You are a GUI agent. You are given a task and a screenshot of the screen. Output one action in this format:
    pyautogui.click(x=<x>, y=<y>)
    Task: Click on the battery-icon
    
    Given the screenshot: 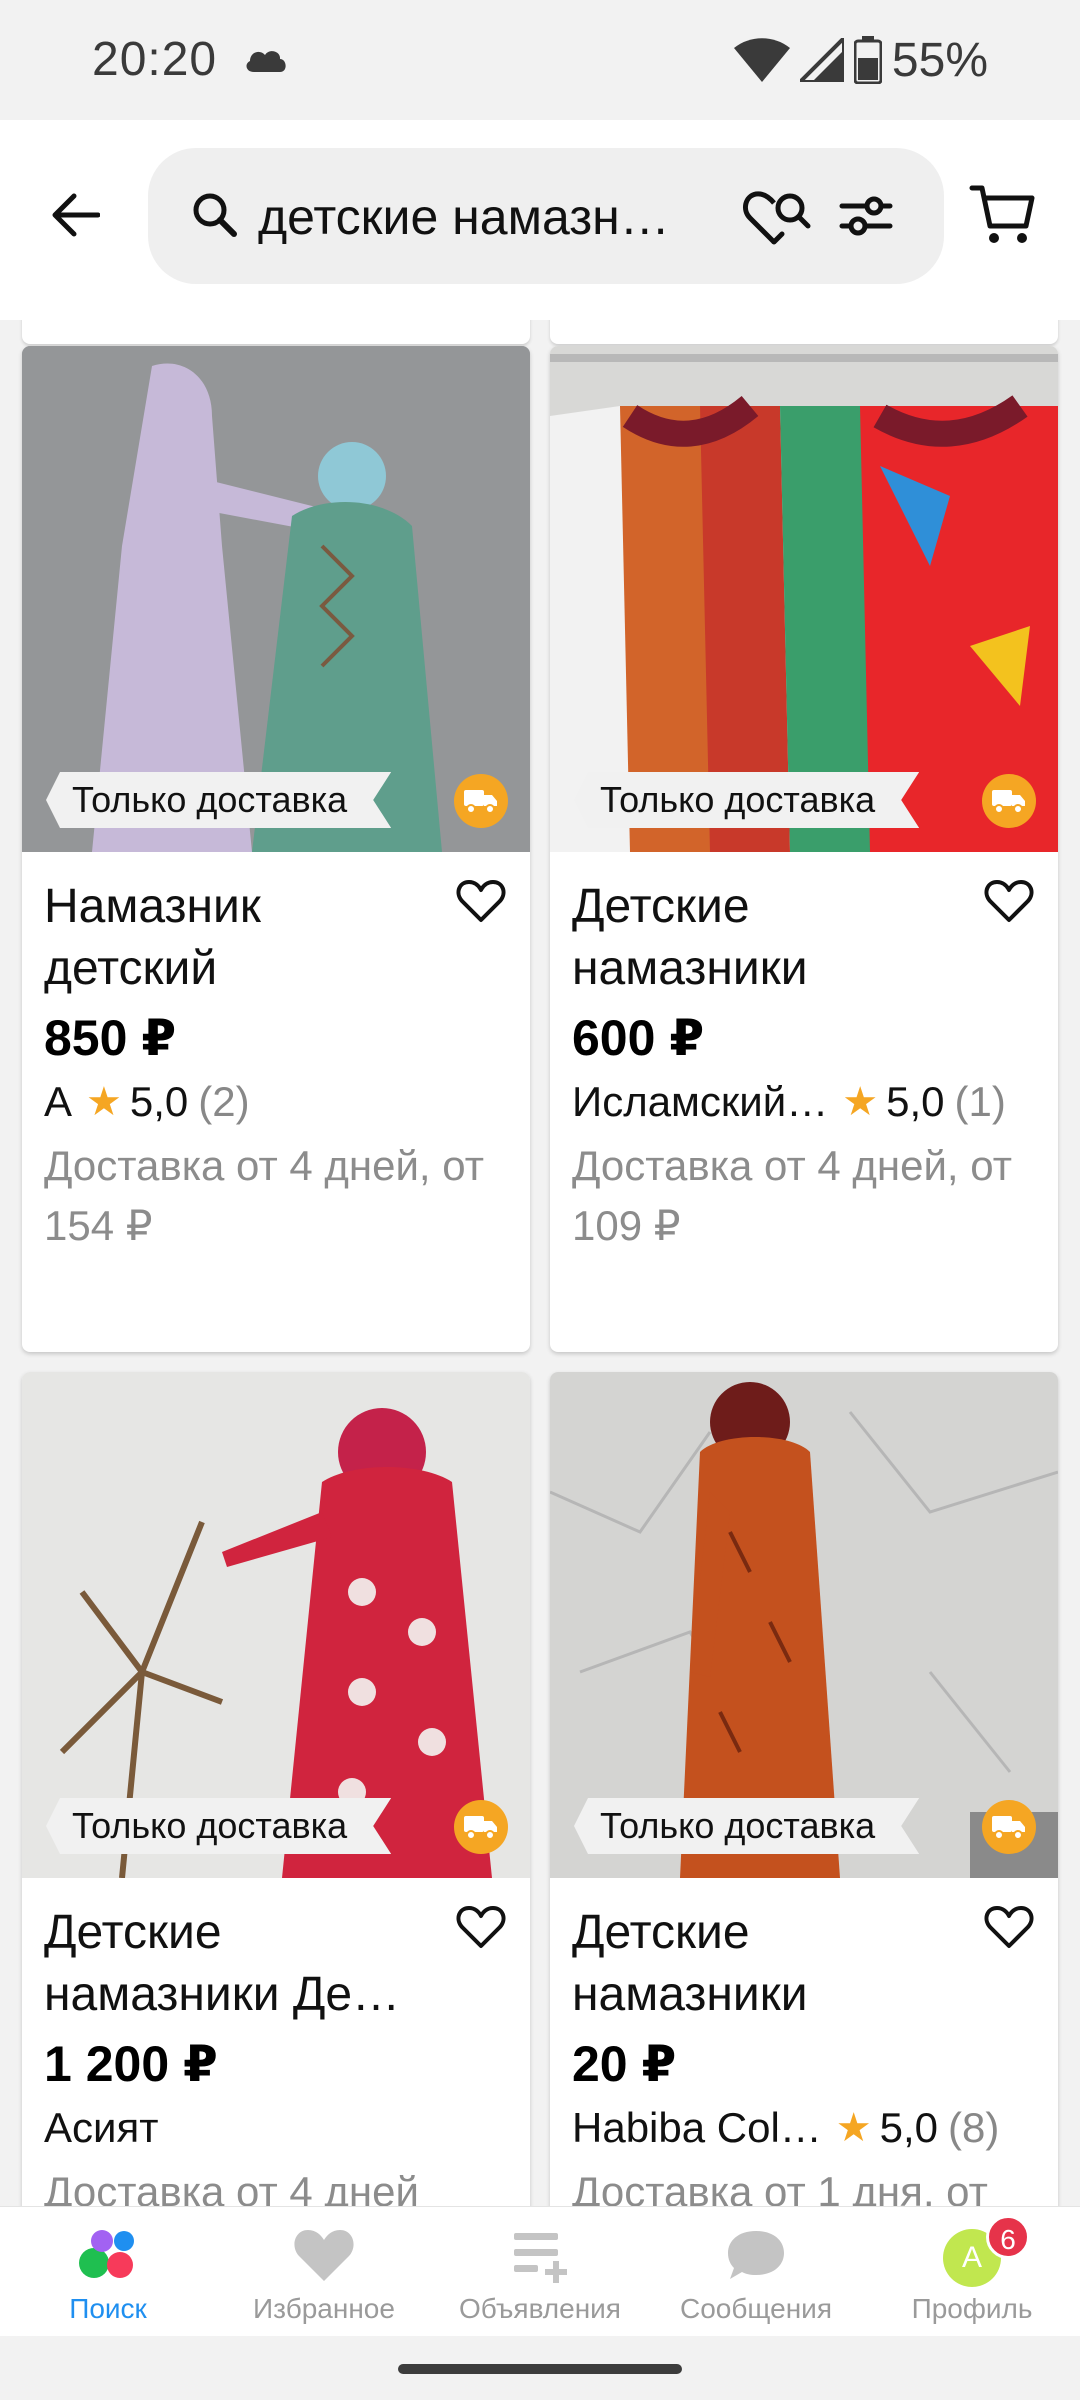 What is the action you would take?
    pyautogui.click(x=867, y=60)
    